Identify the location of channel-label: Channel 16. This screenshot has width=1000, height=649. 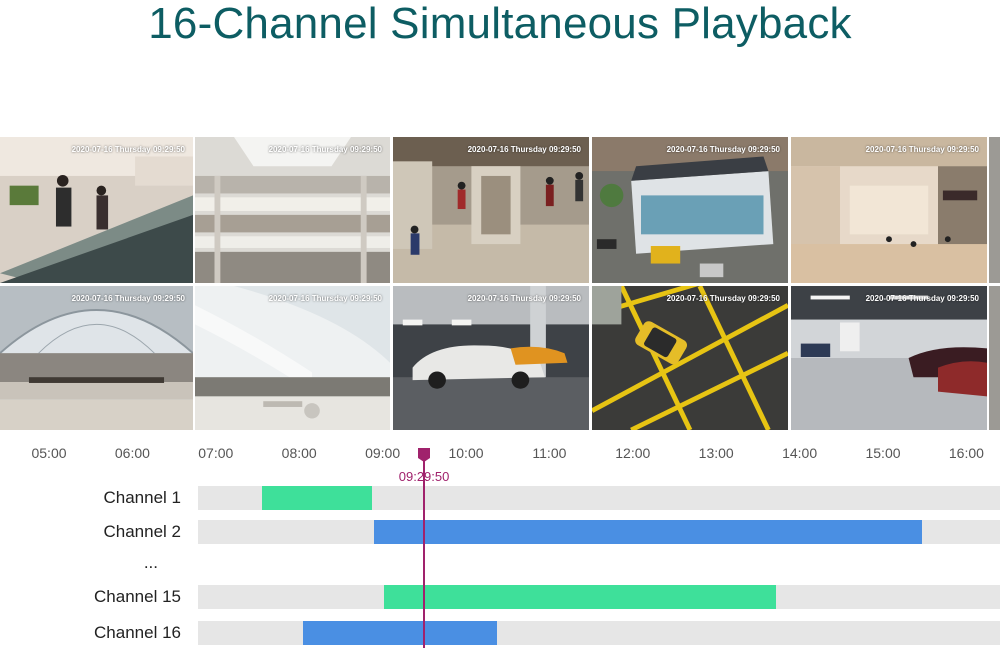
(137, 632).